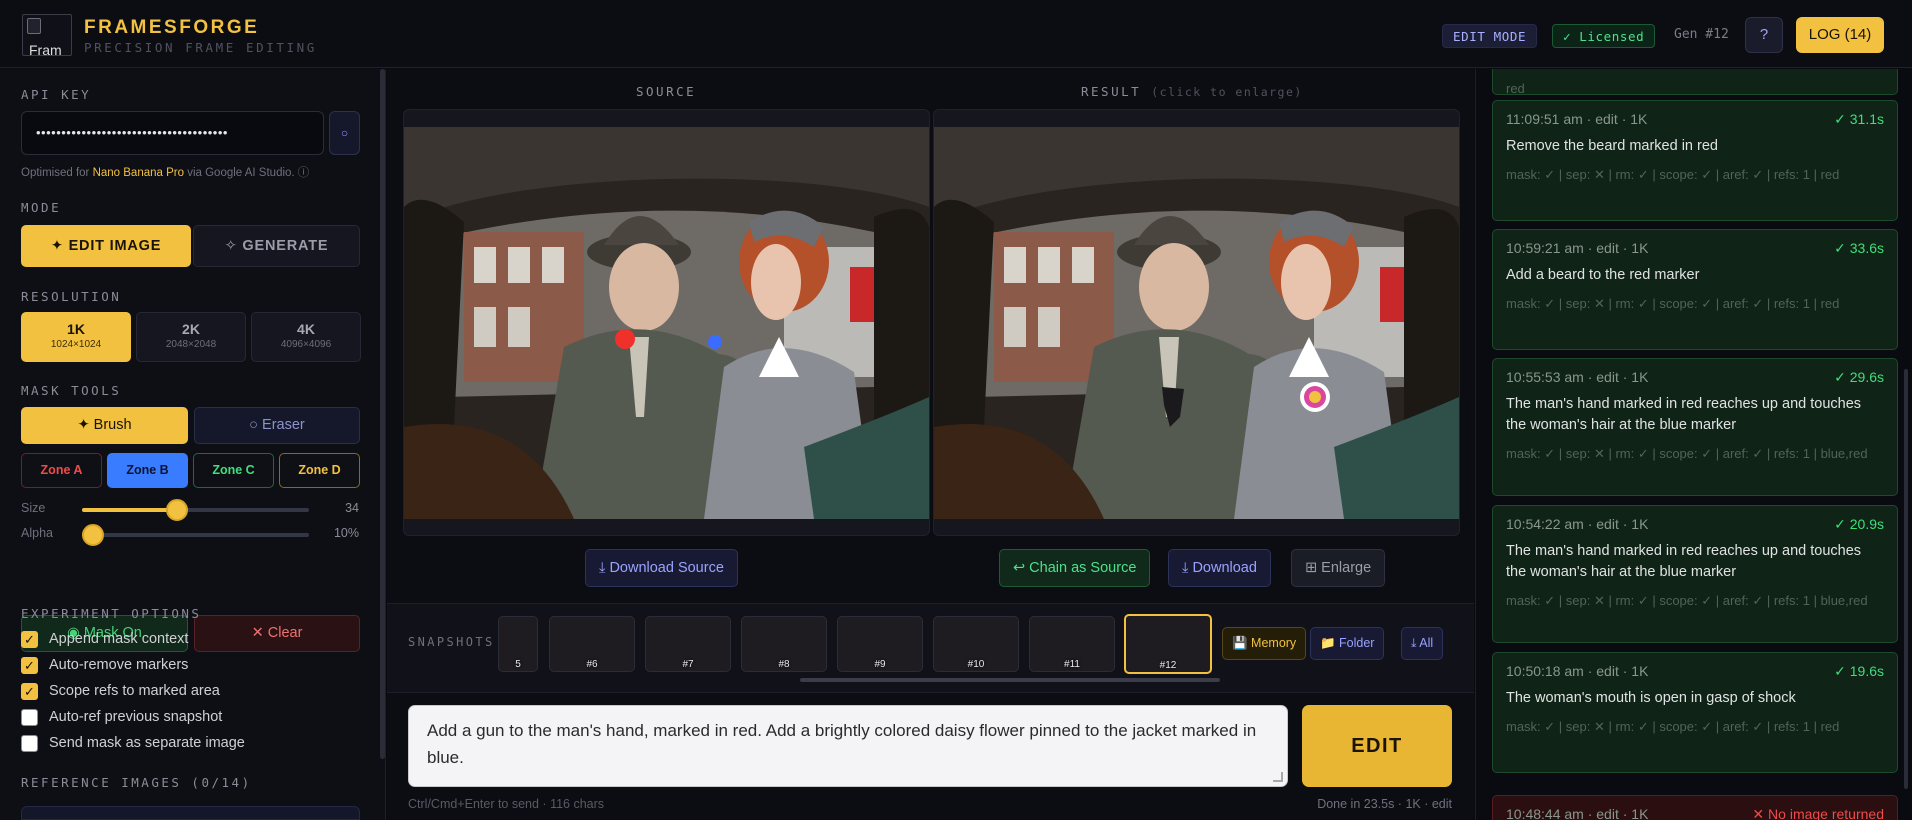 The image size is (1912, 820). I want to click on edit-mode-badge: EDIT MODE, so click(1490, 36).